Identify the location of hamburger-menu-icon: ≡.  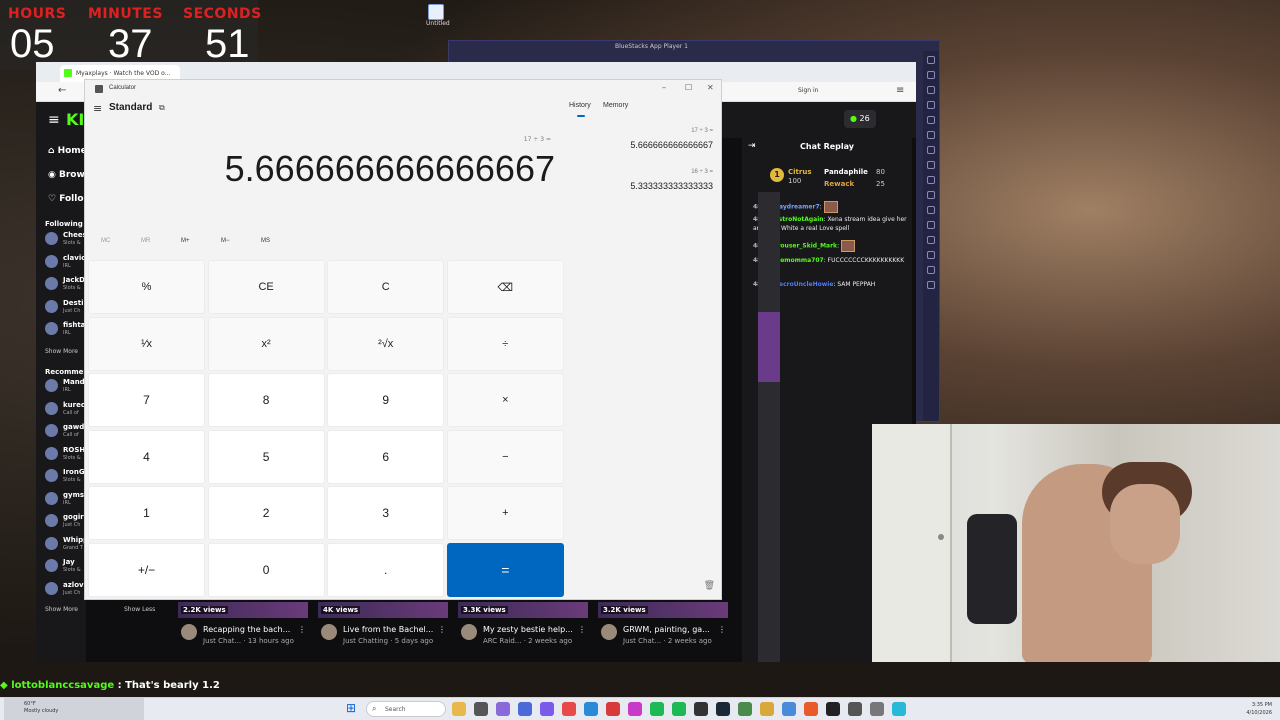
(97, 108).